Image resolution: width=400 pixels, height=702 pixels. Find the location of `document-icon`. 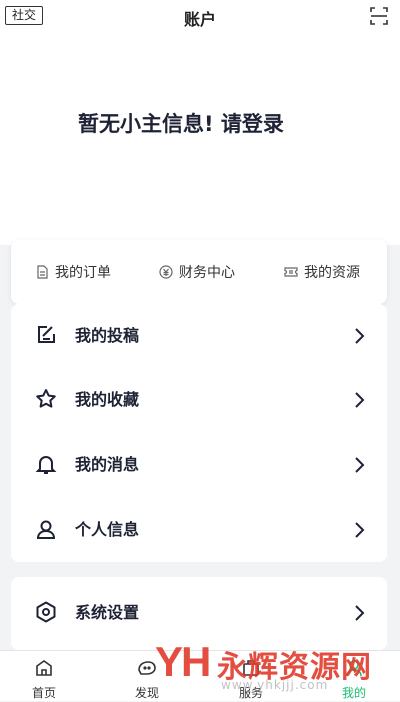

document-icon is located at coordinates (42, 272).